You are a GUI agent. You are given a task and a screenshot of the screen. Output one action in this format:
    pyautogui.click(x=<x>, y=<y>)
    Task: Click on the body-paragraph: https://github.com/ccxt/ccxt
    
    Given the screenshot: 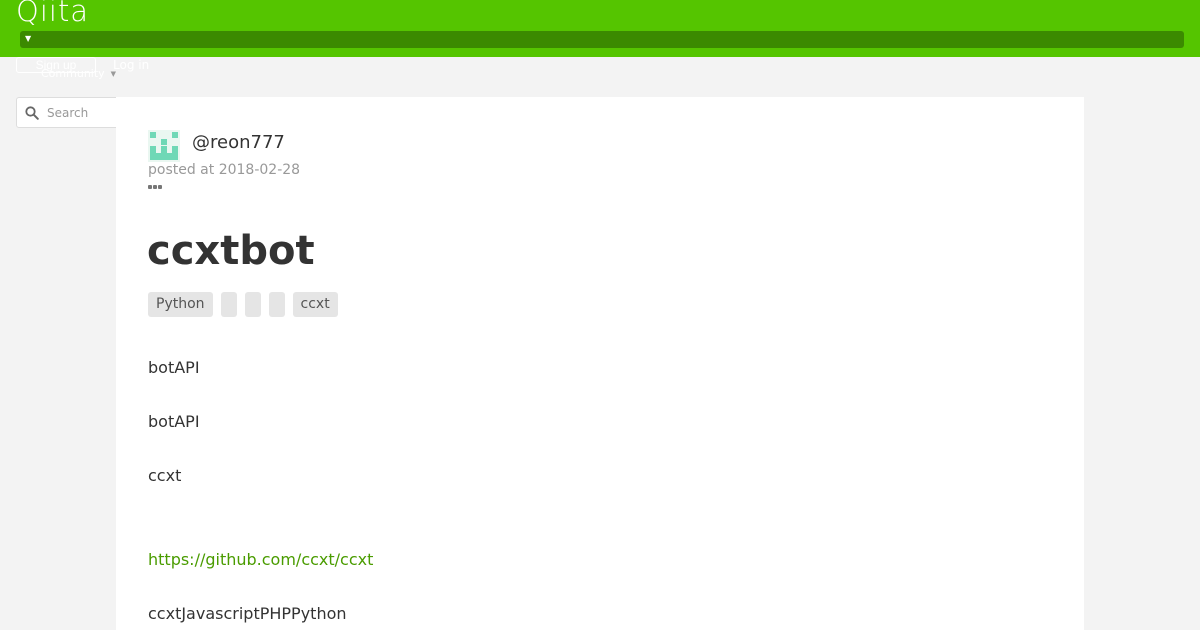 What is the action you would take?
    pyautogui.click(x=260, y=560)
    